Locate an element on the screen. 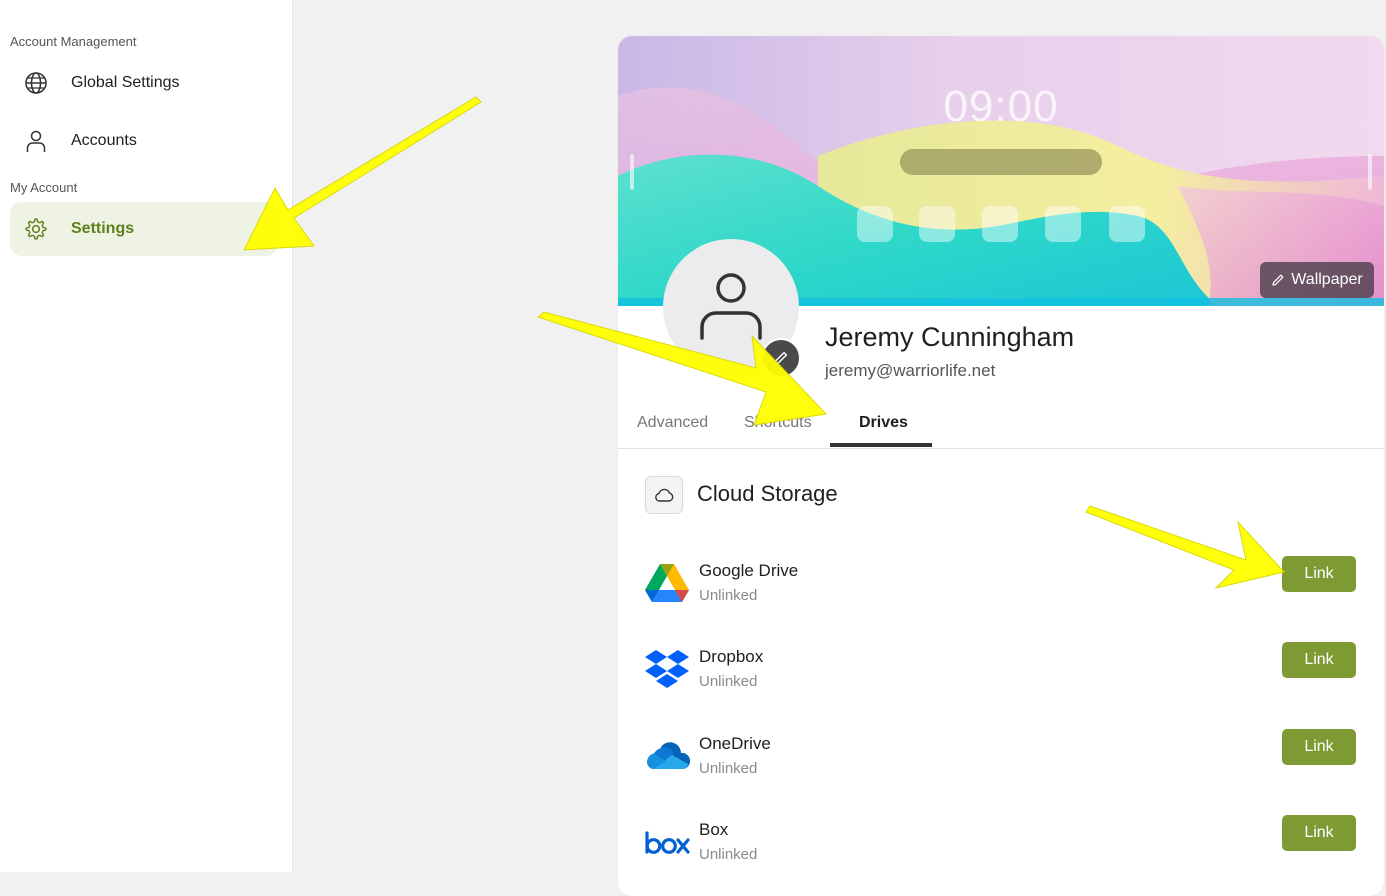 The image size is (1386, 896). link-dropbox-button: Link is located at coordinates (1319, 660).